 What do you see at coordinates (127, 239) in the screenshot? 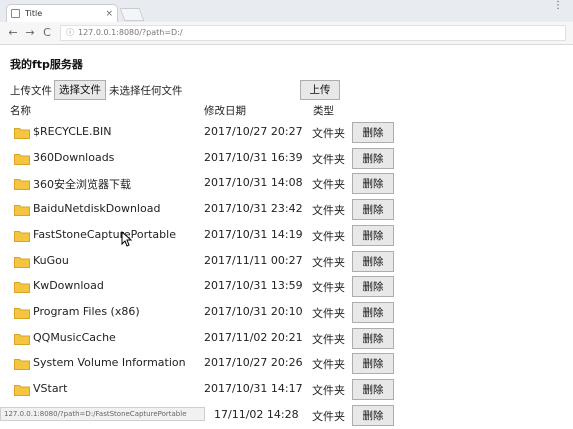
I see `mouse-pointer-icon` at bounding box center [127, 239].